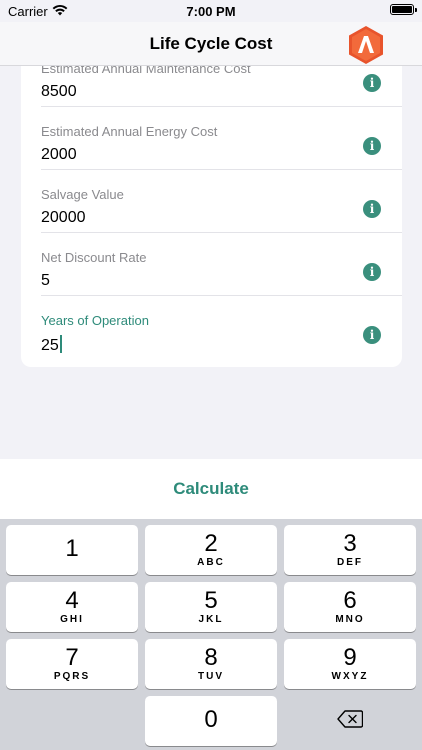  I want to click on key-letters: DEF, so click(350, 562).